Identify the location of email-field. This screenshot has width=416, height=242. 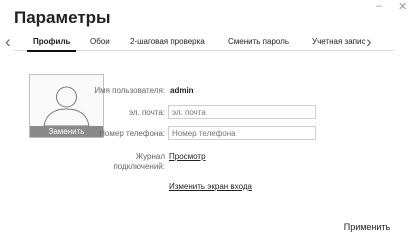
(242, 112).